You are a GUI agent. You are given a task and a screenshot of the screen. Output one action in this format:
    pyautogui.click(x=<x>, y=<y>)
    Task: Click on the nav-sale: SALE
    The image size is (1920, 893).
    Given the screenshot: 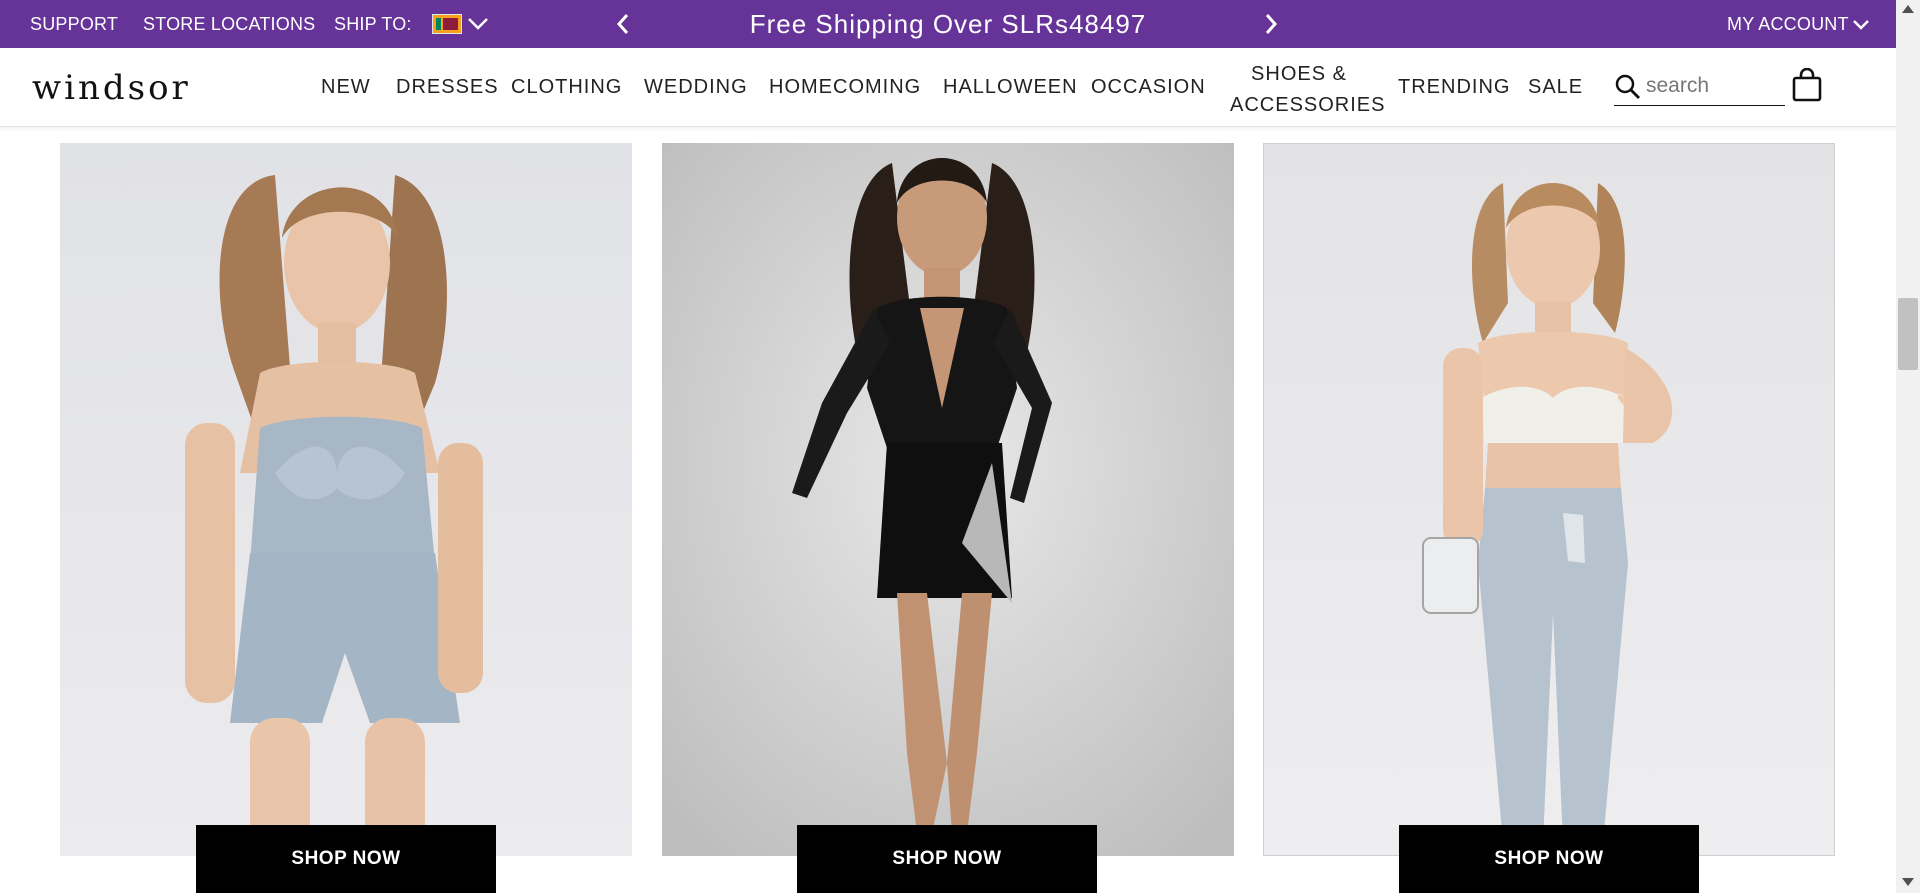 What is the action you would take?
    pyautogui.click(x=1555, y=87)
    